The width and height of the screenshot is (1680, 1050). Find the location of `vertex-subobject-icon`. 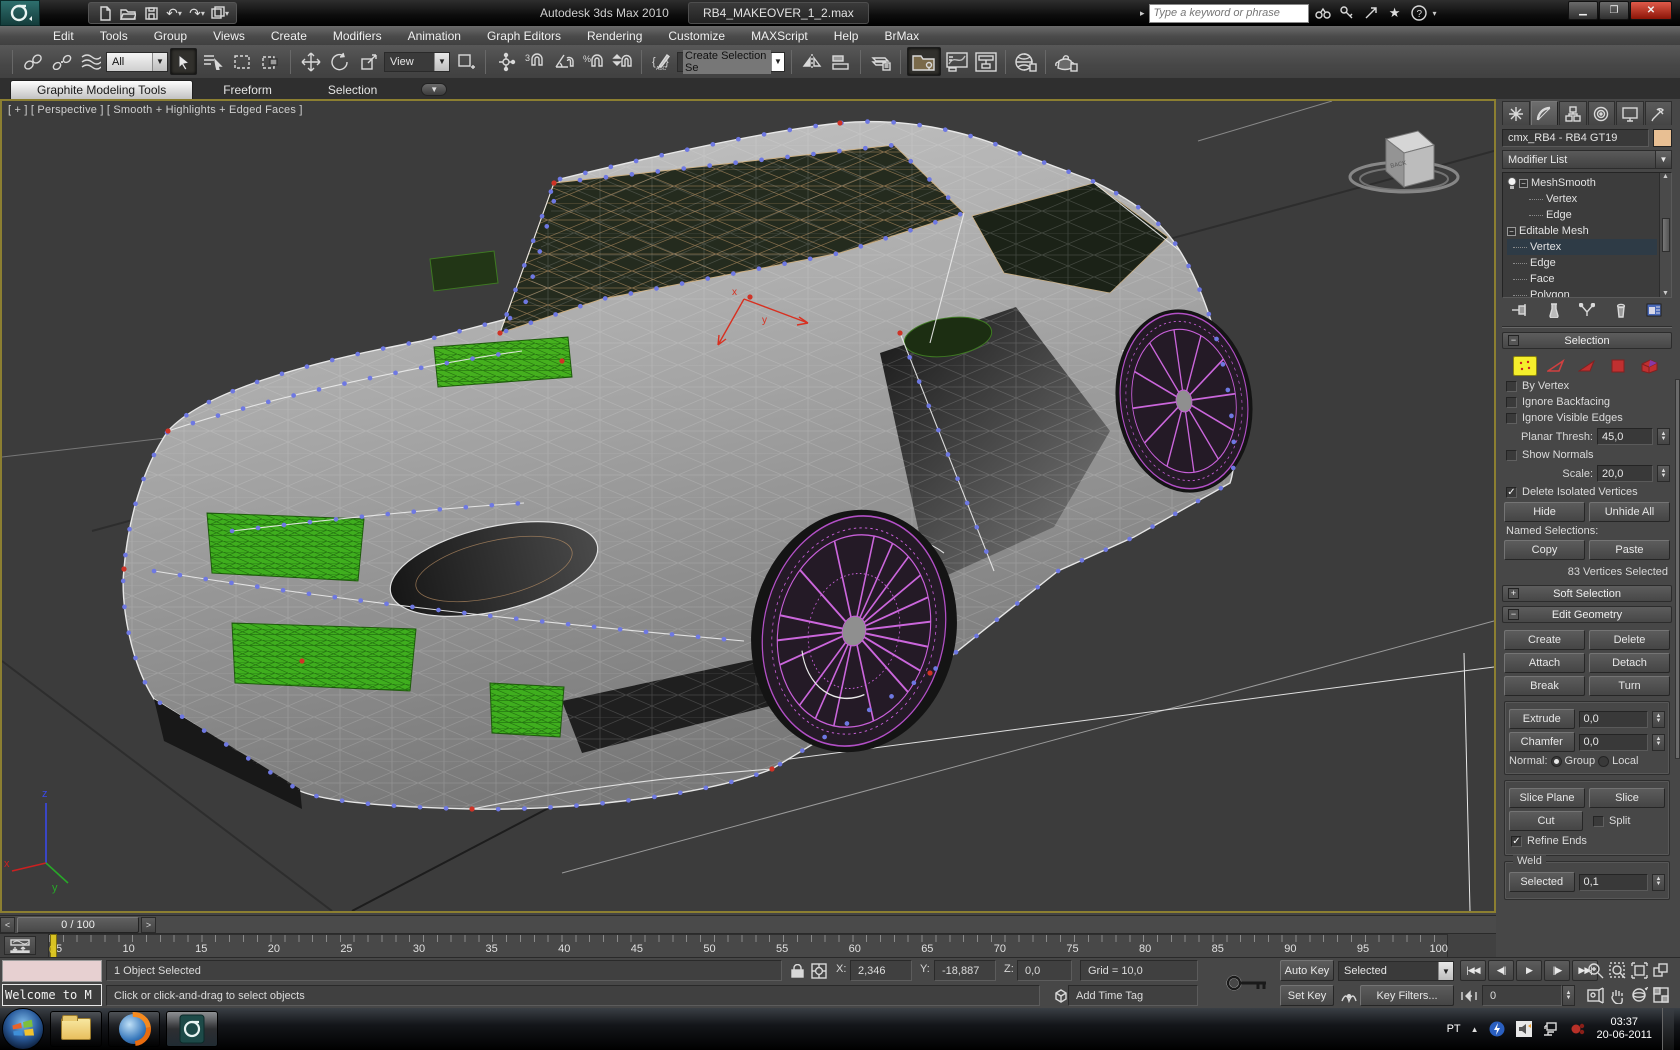

vertex-subobject-icon is located at coordinates (1525, 366).